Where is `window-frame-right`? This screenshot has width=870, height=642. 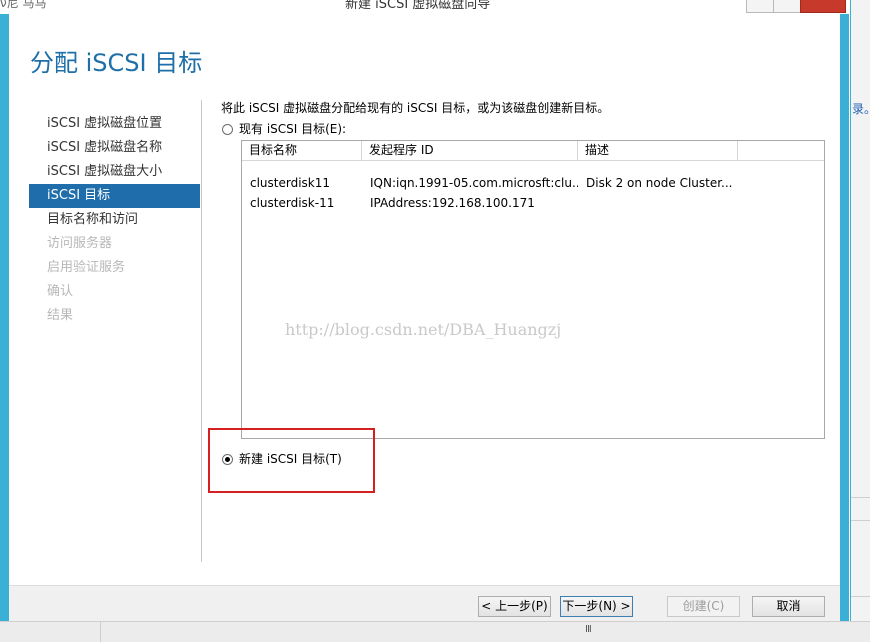 window-frame-right is located at coordinates (844, 317).